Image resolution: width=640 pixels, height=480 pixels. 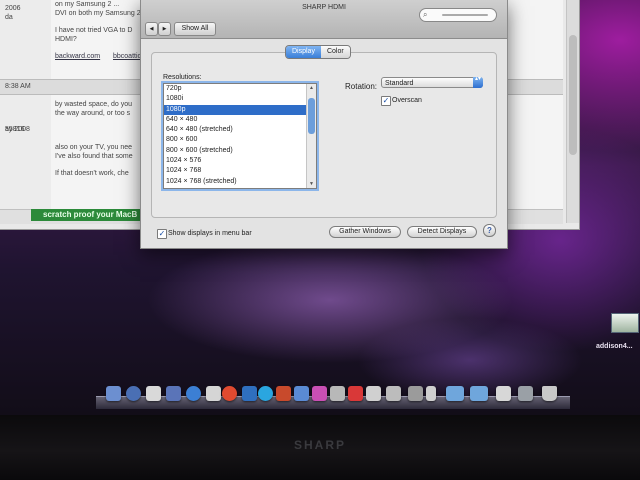 What do you see at coordinates (335, 52) in the screenshot?
I see `tab-color: Color` at bounding box center [335, 52].